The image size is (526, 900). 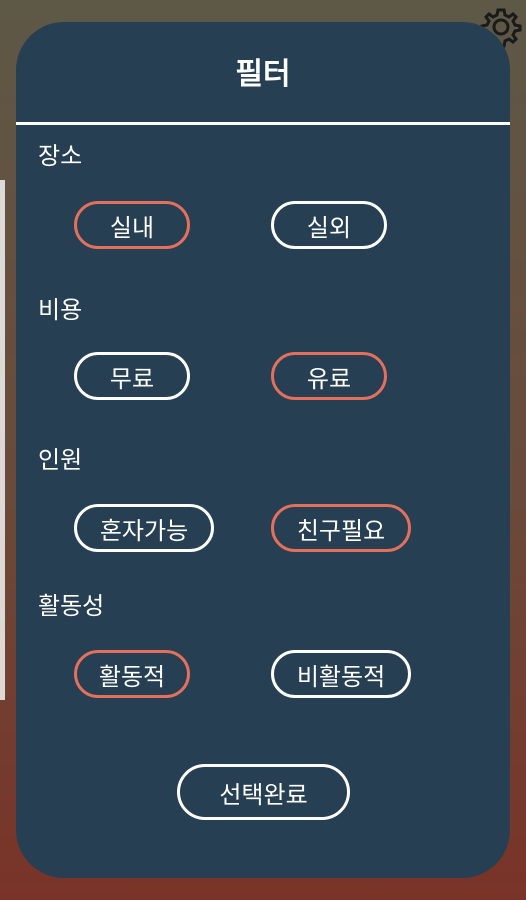 I want to click on chip-outdoor: 실외, so click(x=329, y=225).